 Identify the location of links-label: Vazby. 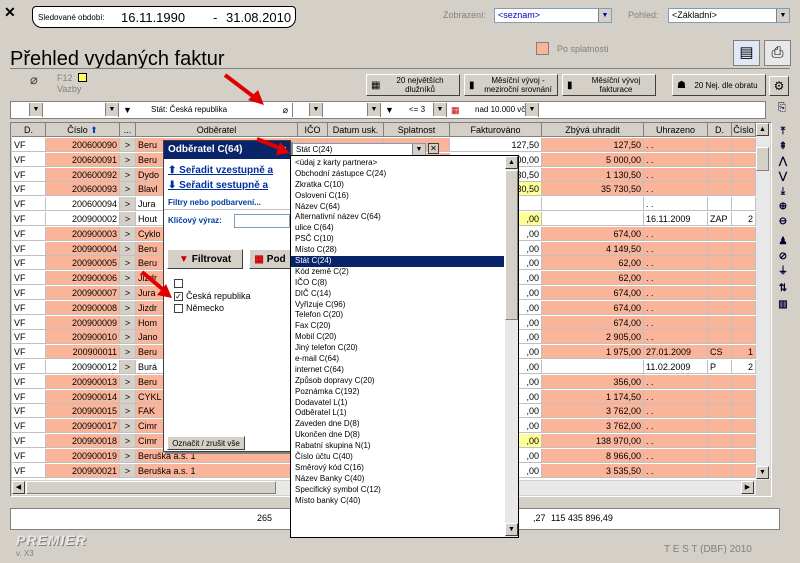
(69, 89).